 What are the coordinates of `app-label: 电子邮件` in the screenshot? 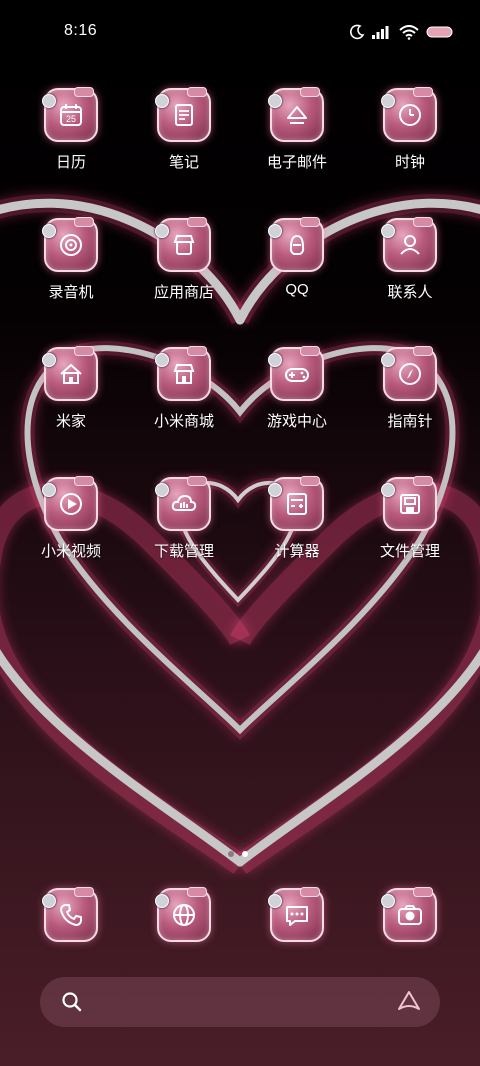 It's located at (296, 162).